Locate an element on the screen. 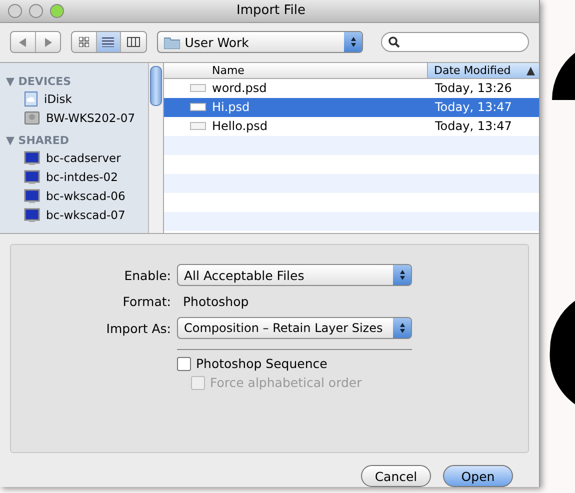 Image resolution: width=575 pixels, height=493 pixels. close-button is located at coordinates (15, 11).